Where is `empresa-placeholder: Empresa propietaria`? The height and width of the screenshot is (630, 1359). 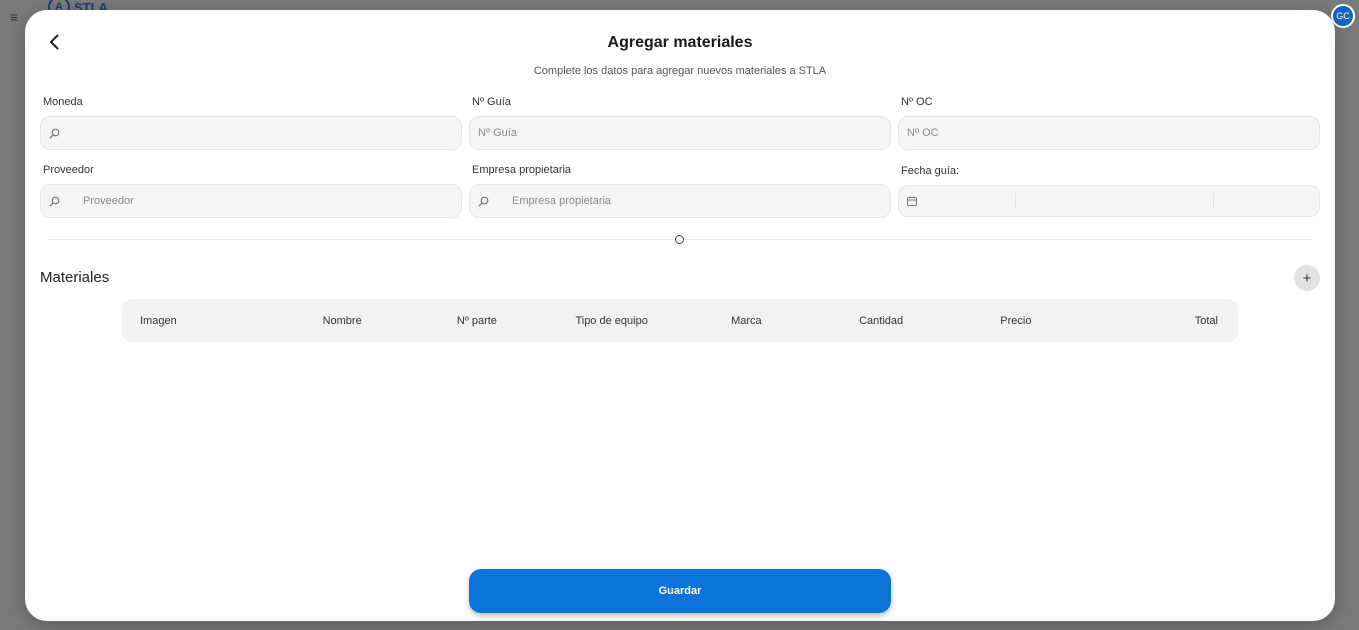
empresa-placeholder: Empresa propietaria is located at coordinates (562, 201).